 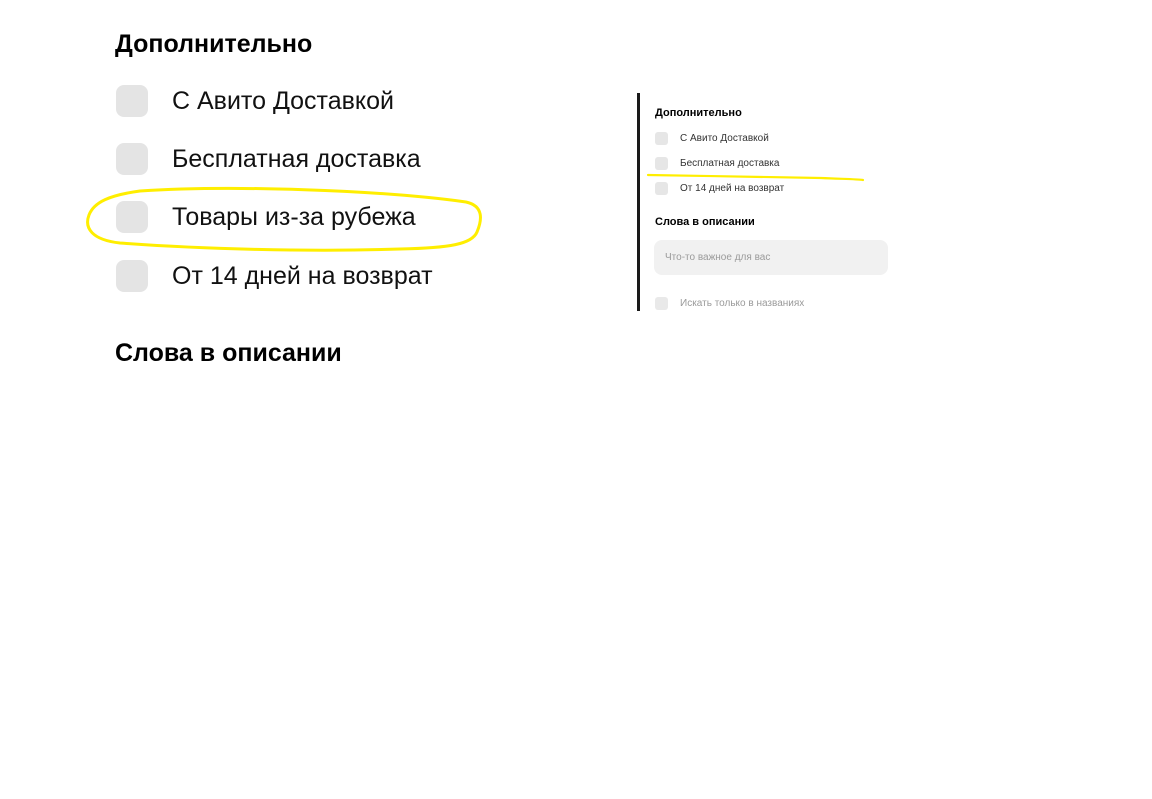 I want to click on option-label: Товары из-за рубежа, so click(x=294, y=217).